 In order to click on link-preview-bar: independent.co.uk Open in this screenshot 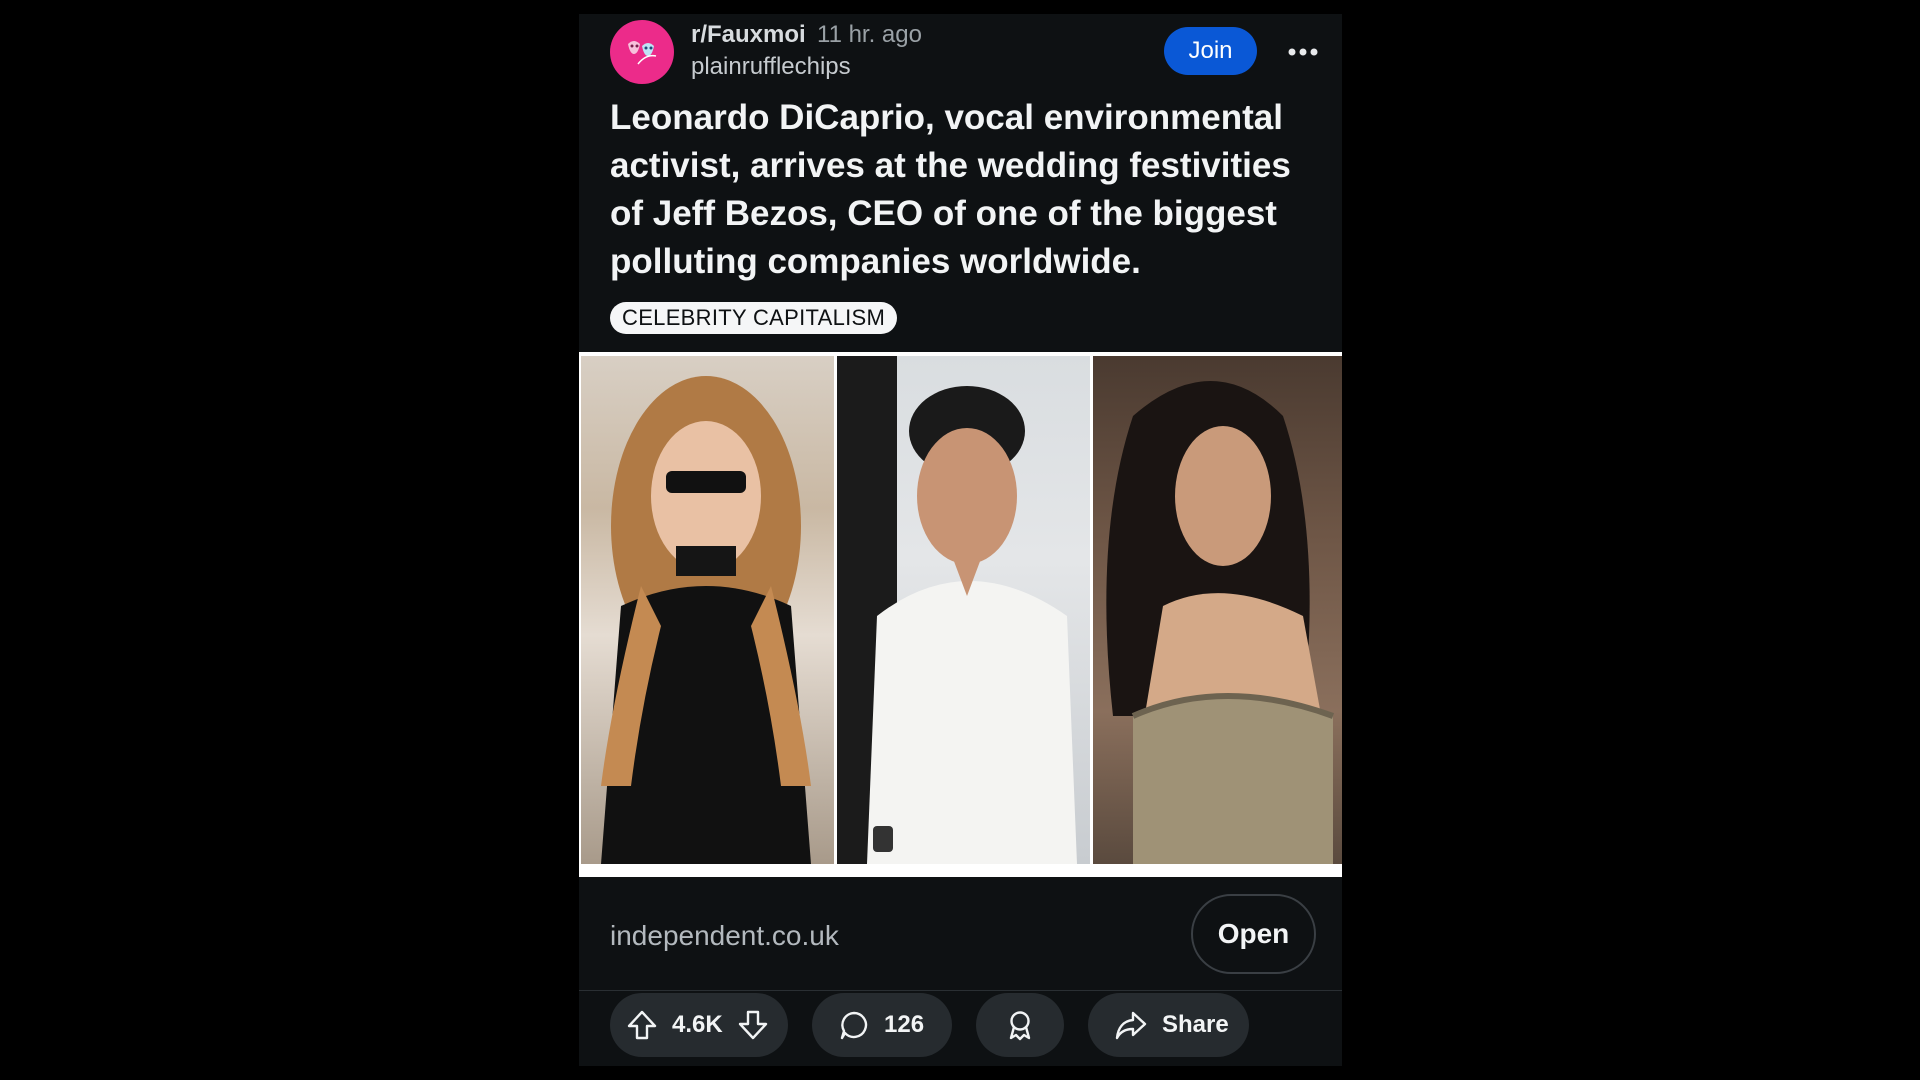, I will do `click(960, 935)`.